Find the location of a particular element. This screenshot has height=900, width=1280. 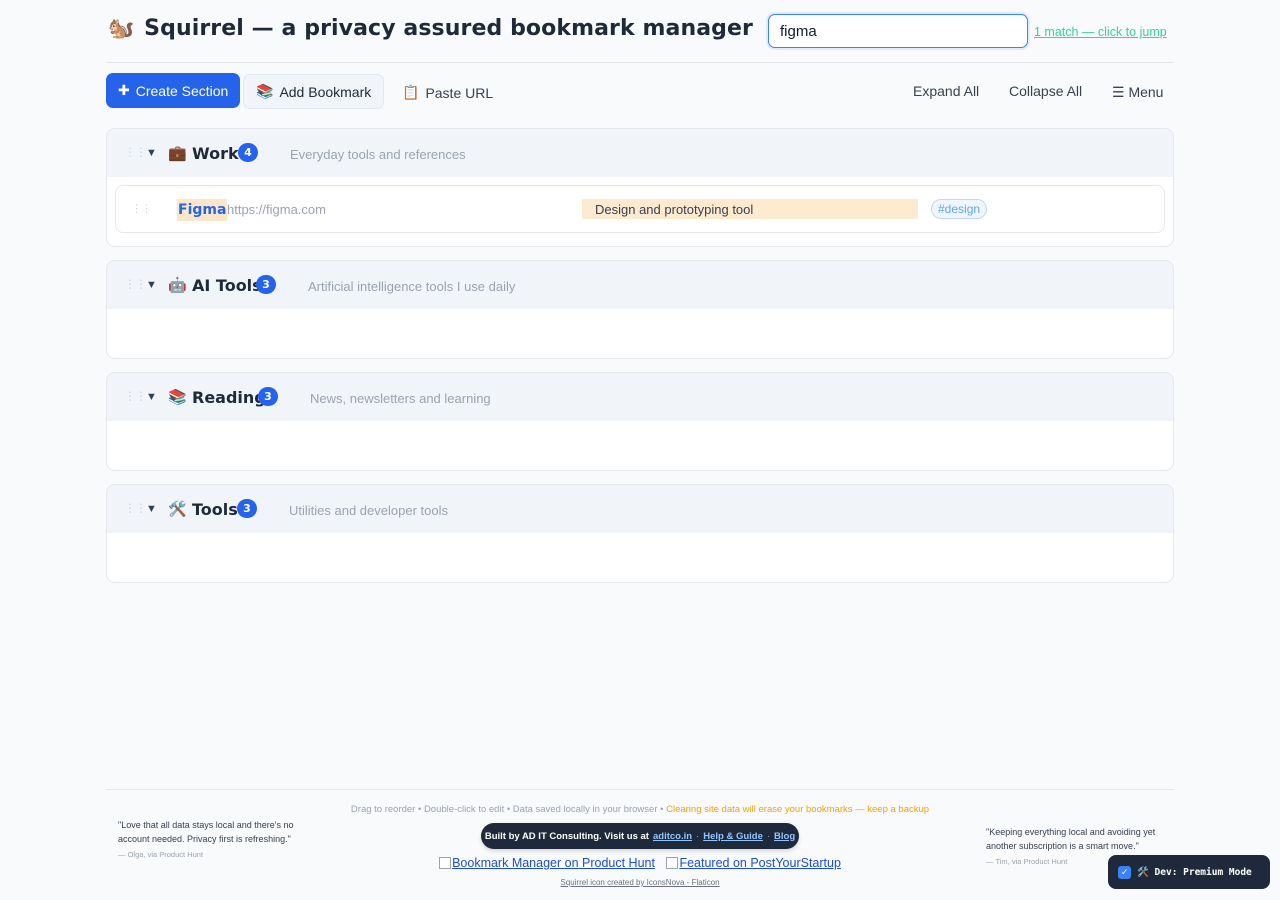

squirrel-logo-icon: 🐿️ is located at coordinates (121, 28).